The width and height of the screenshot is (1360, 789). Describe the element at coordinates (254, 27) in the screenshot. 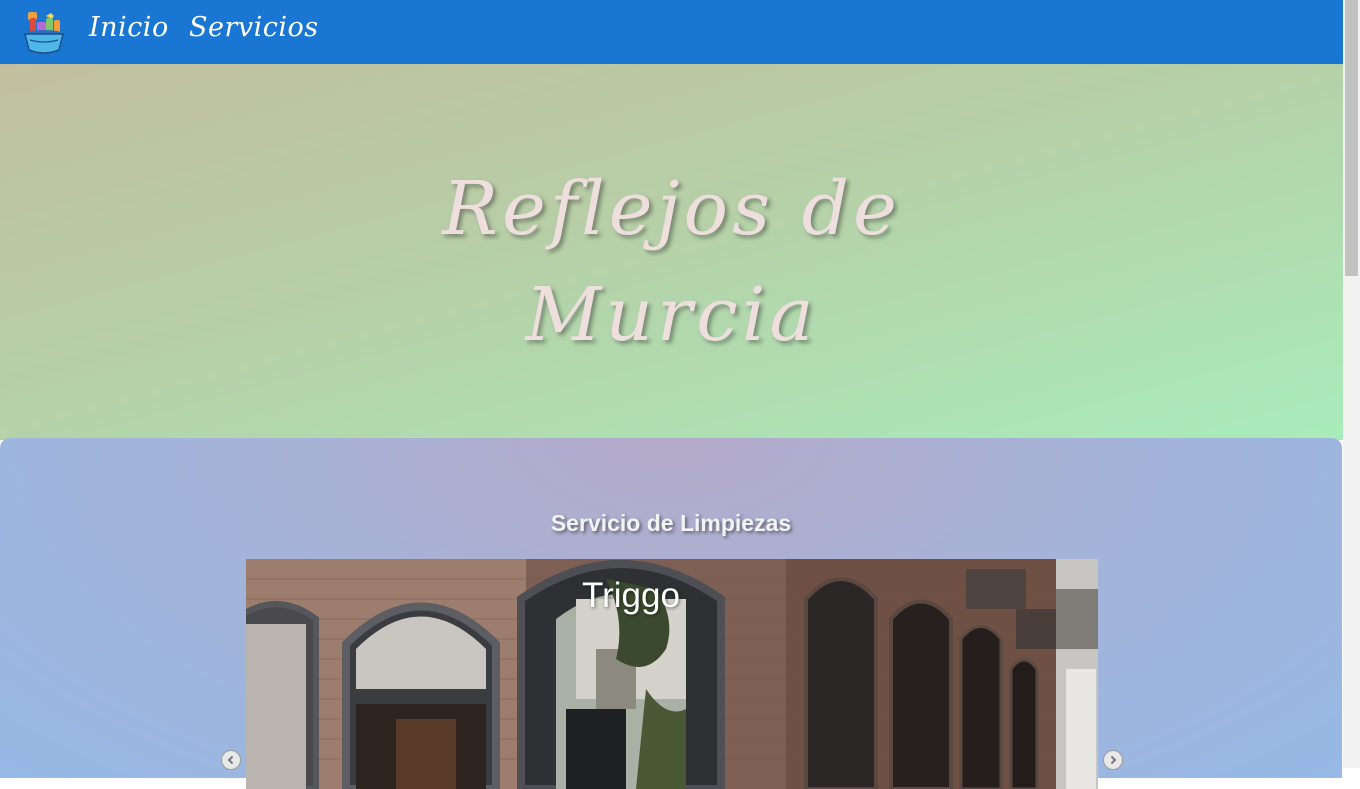

I see `nav-link-servicios: Servicios` at that location.